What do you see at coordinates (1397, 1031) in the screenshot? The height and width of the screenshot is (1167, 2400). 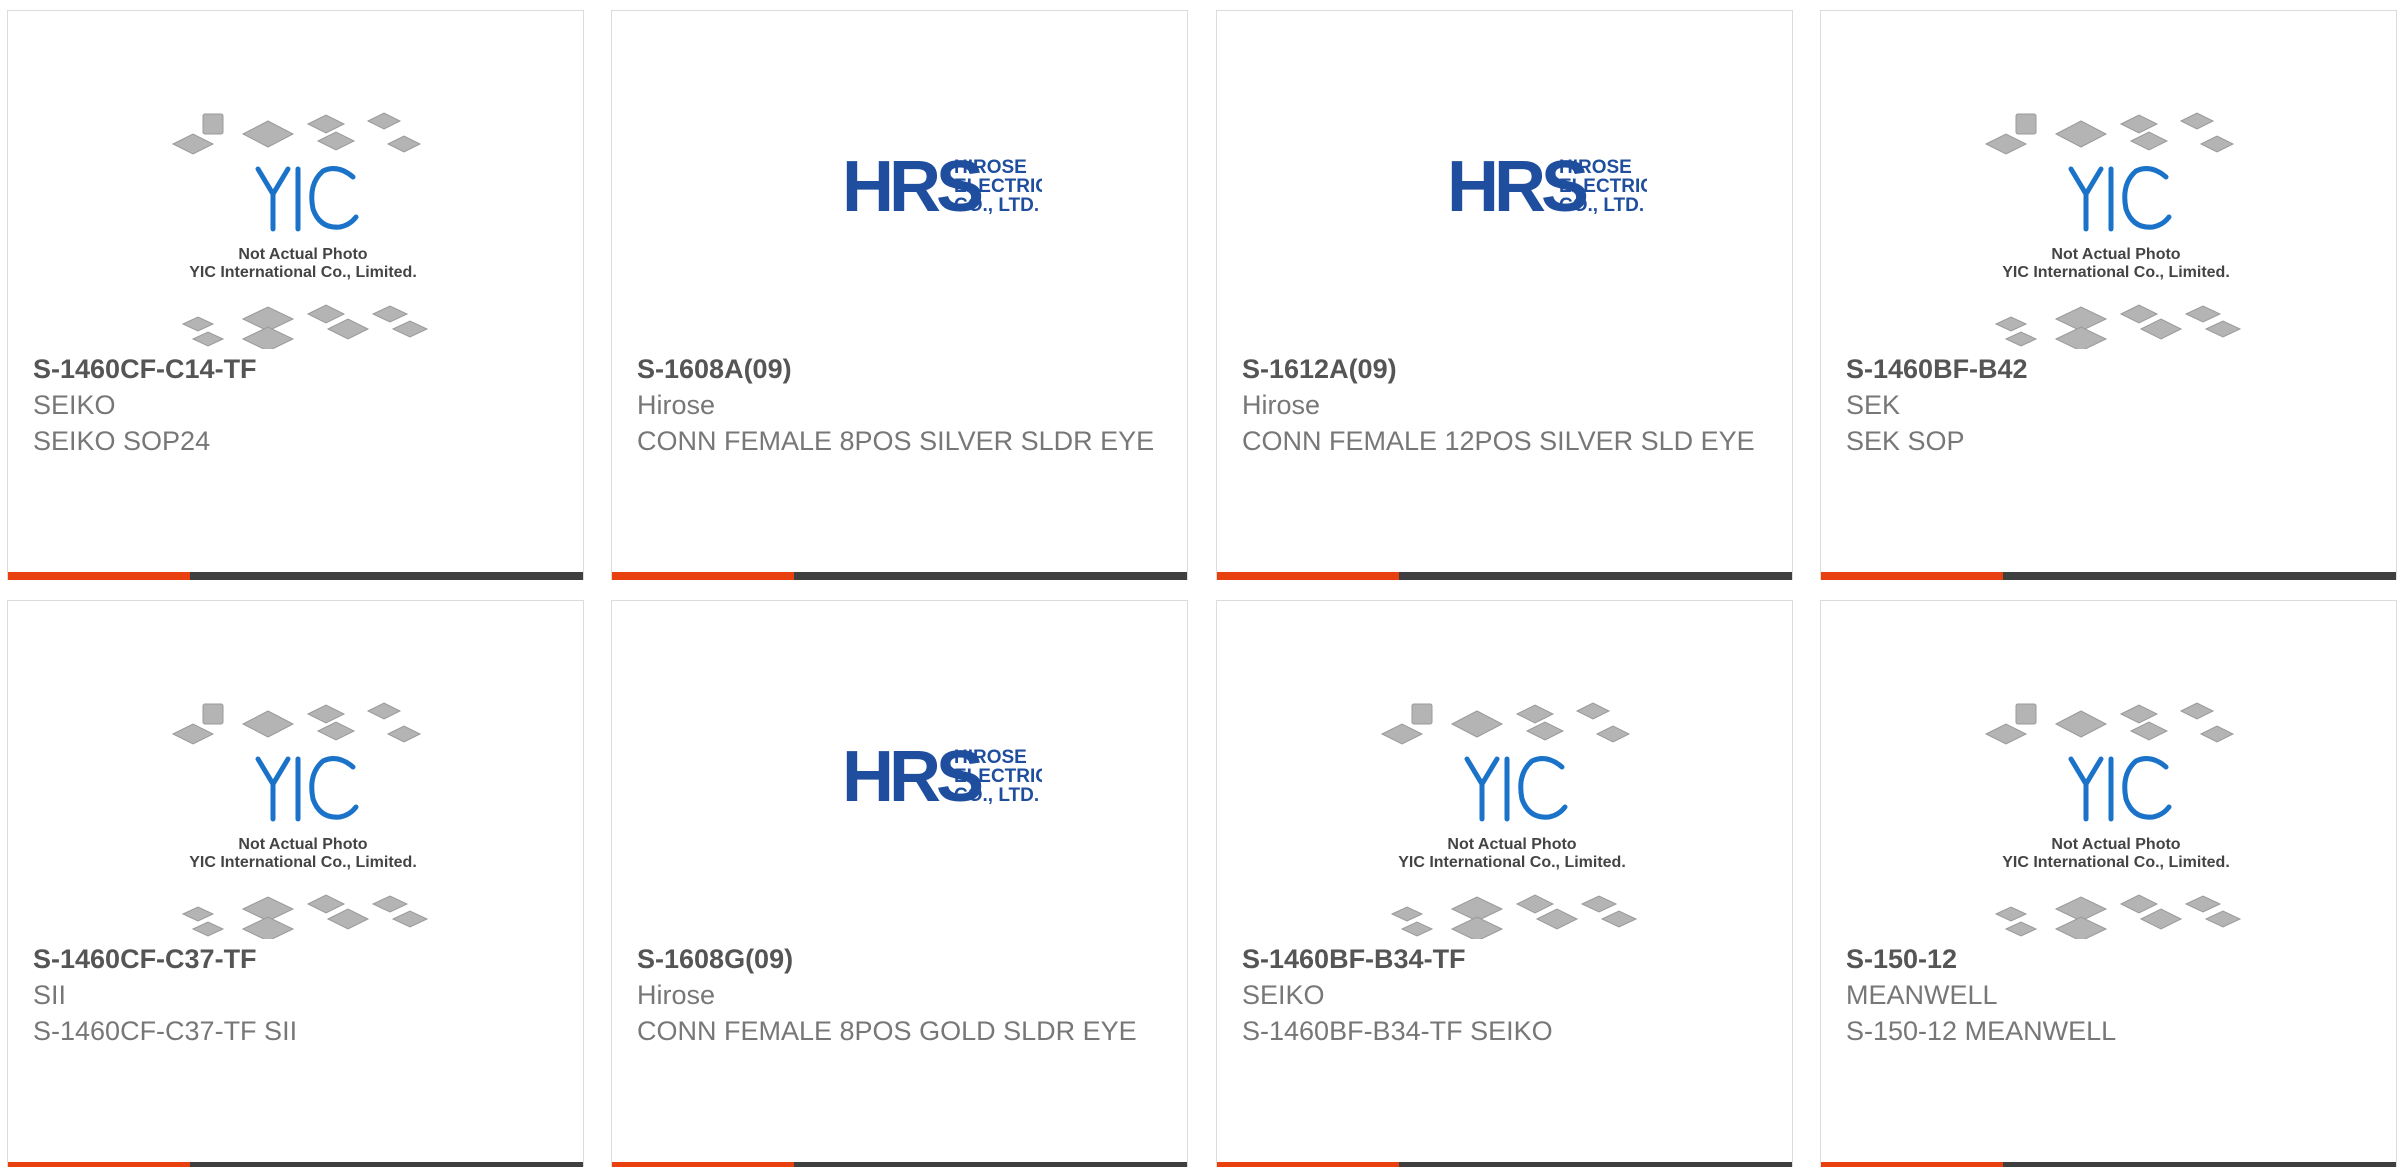 I see `product-description: S-1460BF-B34-TF SEIKO` at bounding box center [1397, 1031].